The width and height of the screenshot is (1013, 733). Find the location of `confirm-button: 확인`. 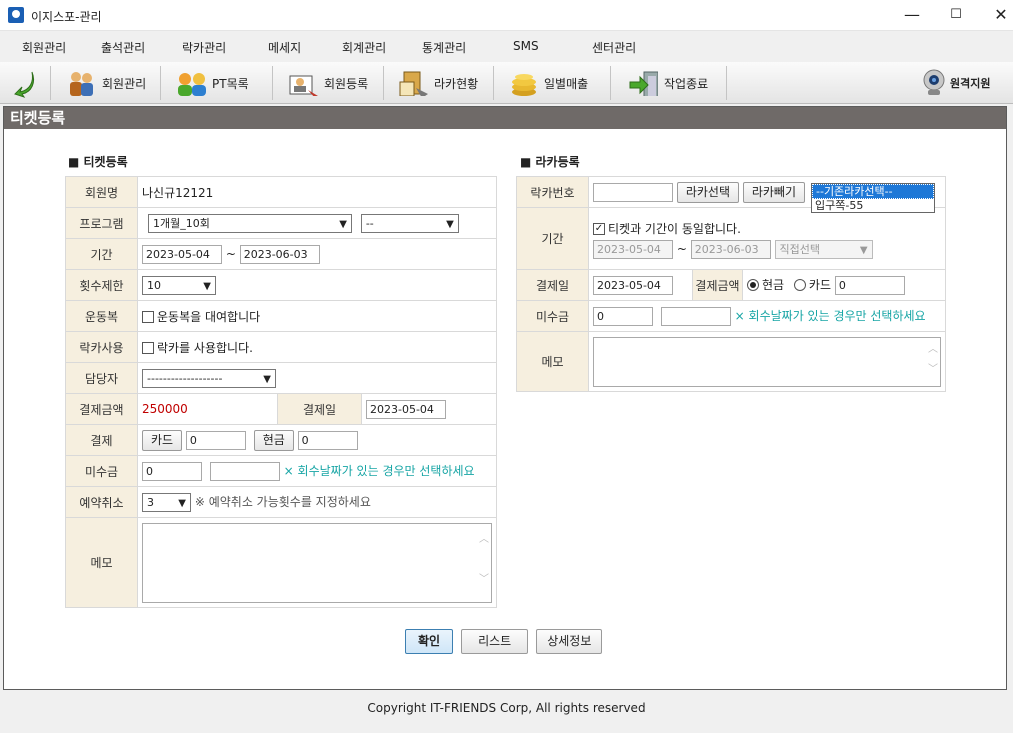

confirm-button: 확인 is located at coordinates (429, 641).